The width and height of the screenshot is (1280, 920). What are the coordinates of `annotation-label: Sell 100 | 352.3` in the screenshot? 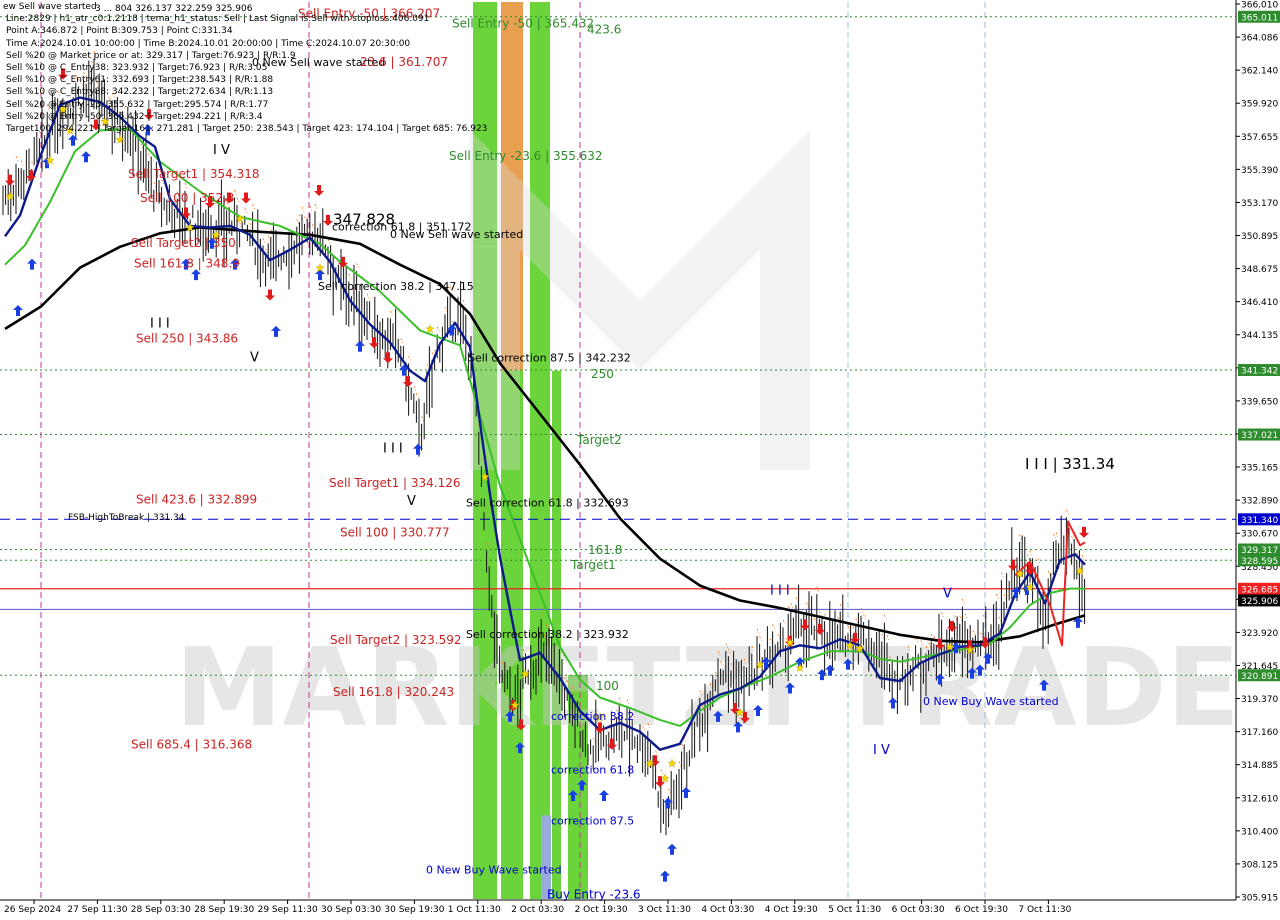 It's located at (187, 198).